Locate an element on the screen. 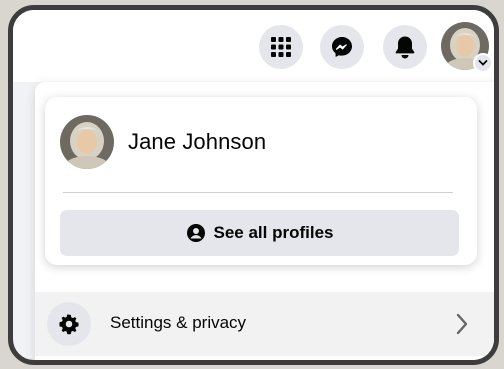 Image resolution: width=504 pixels, height=369 pixels. gear-icon is located at coordinates (69, 324).